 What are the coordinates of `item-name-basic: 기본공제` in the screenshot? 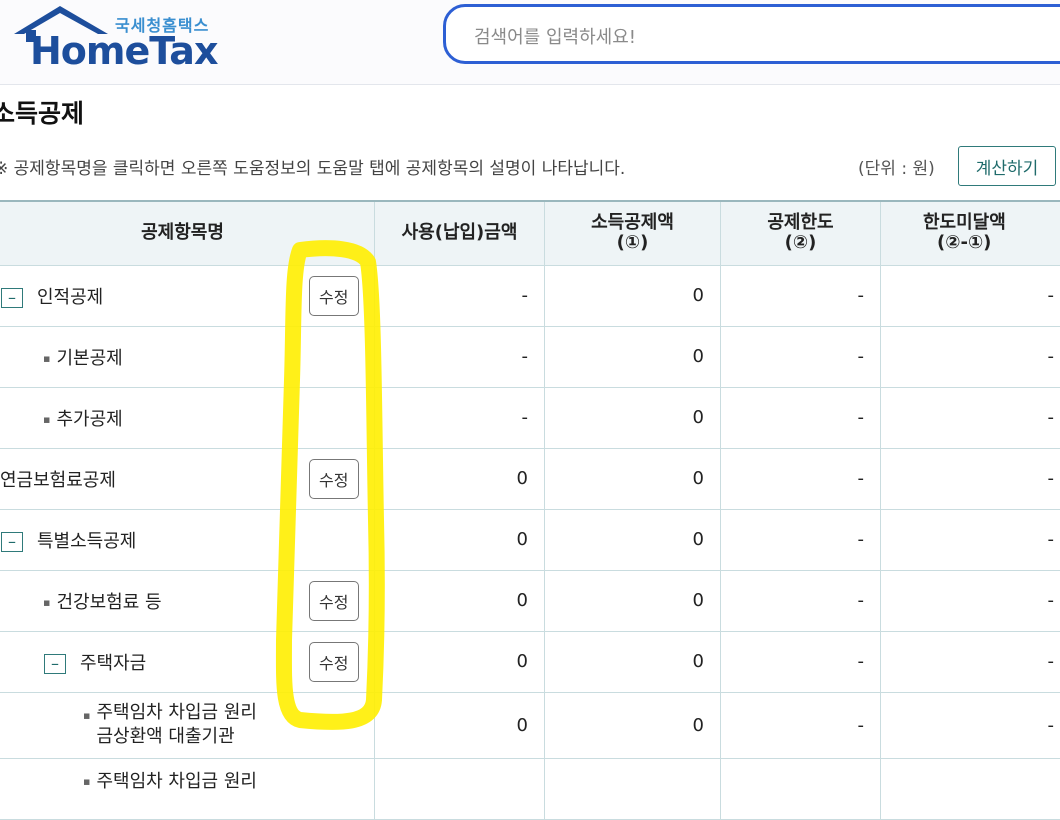 It's located at (89, 358).